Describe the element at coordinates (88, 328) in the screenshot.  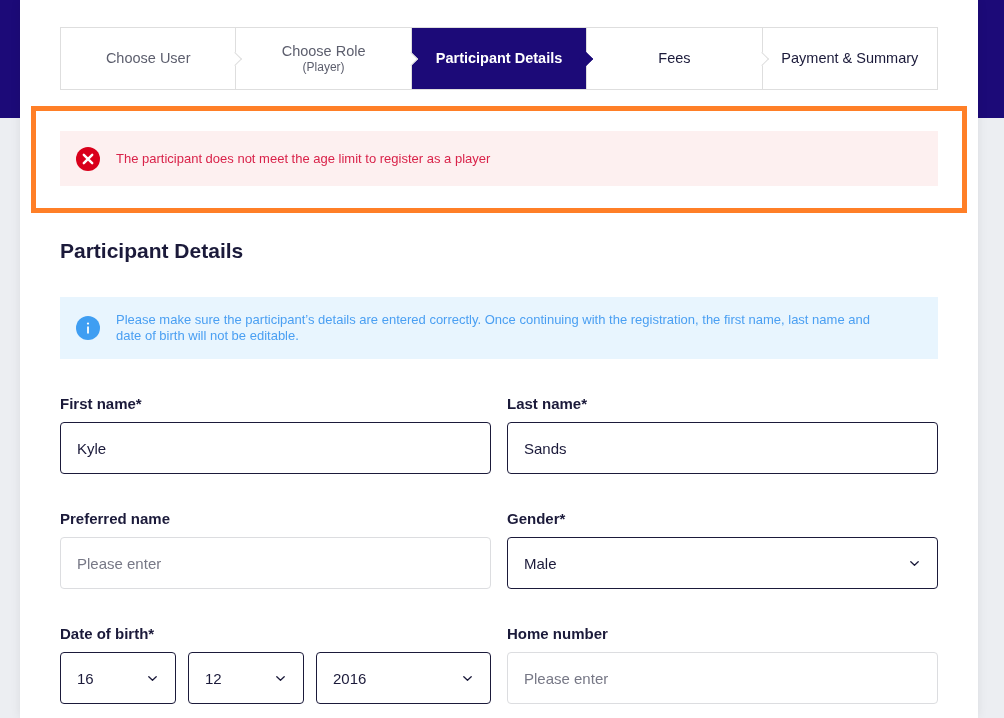
I see `info-icon` at that location.